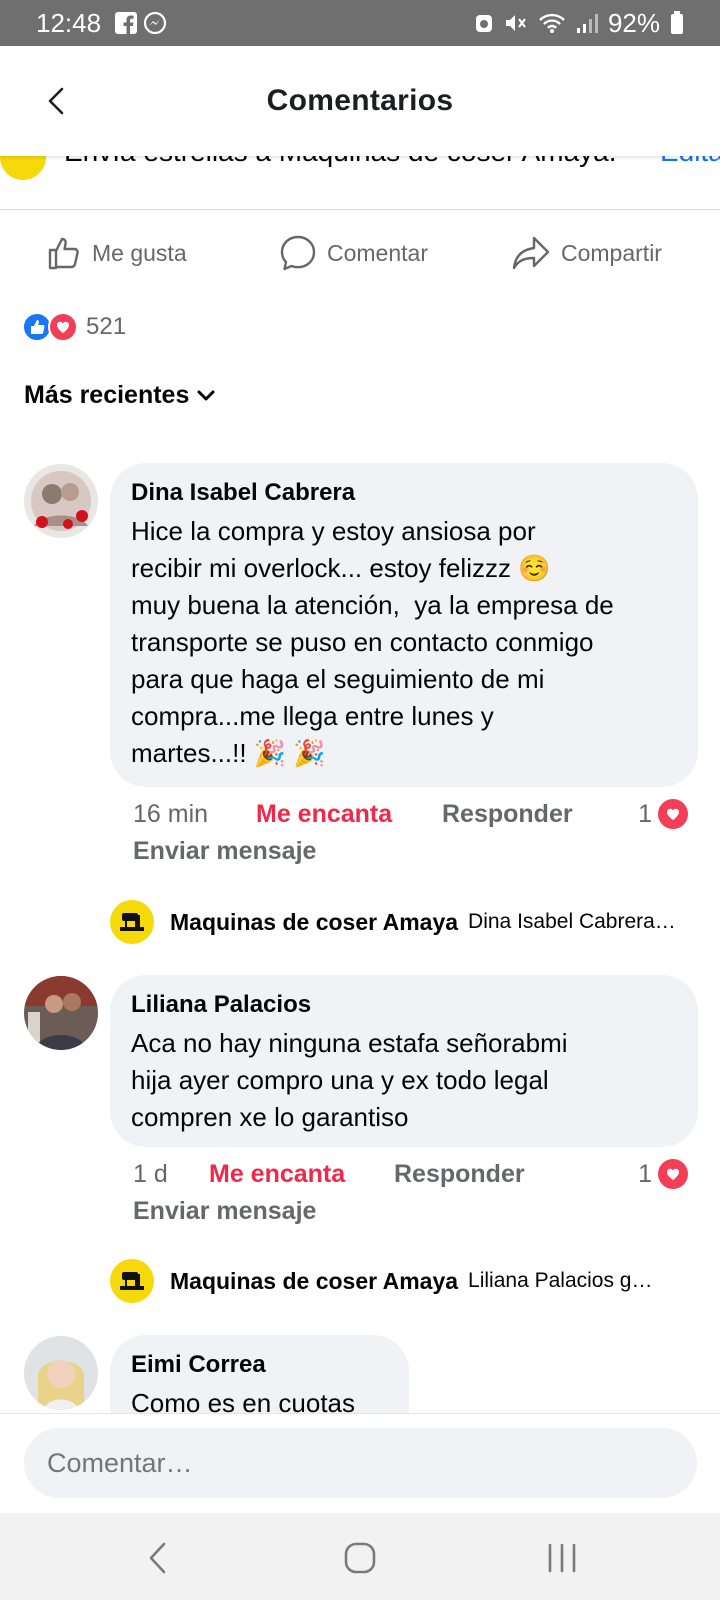  Describe the element at coordinates (69, 22) in the screenshot. I see `status-time: 12:48` at that location.